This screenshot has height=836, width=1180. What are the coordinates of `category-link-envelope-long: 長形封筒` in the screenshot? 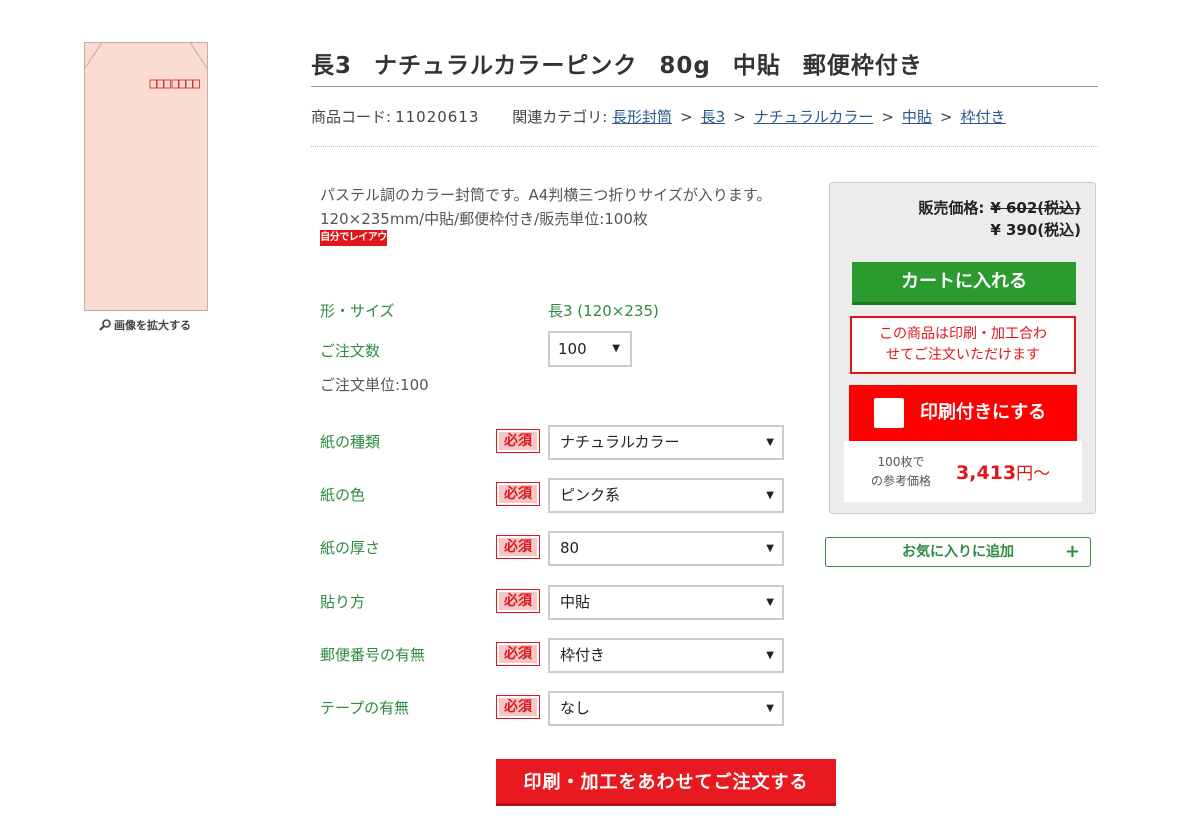 It's located at (642, 117).